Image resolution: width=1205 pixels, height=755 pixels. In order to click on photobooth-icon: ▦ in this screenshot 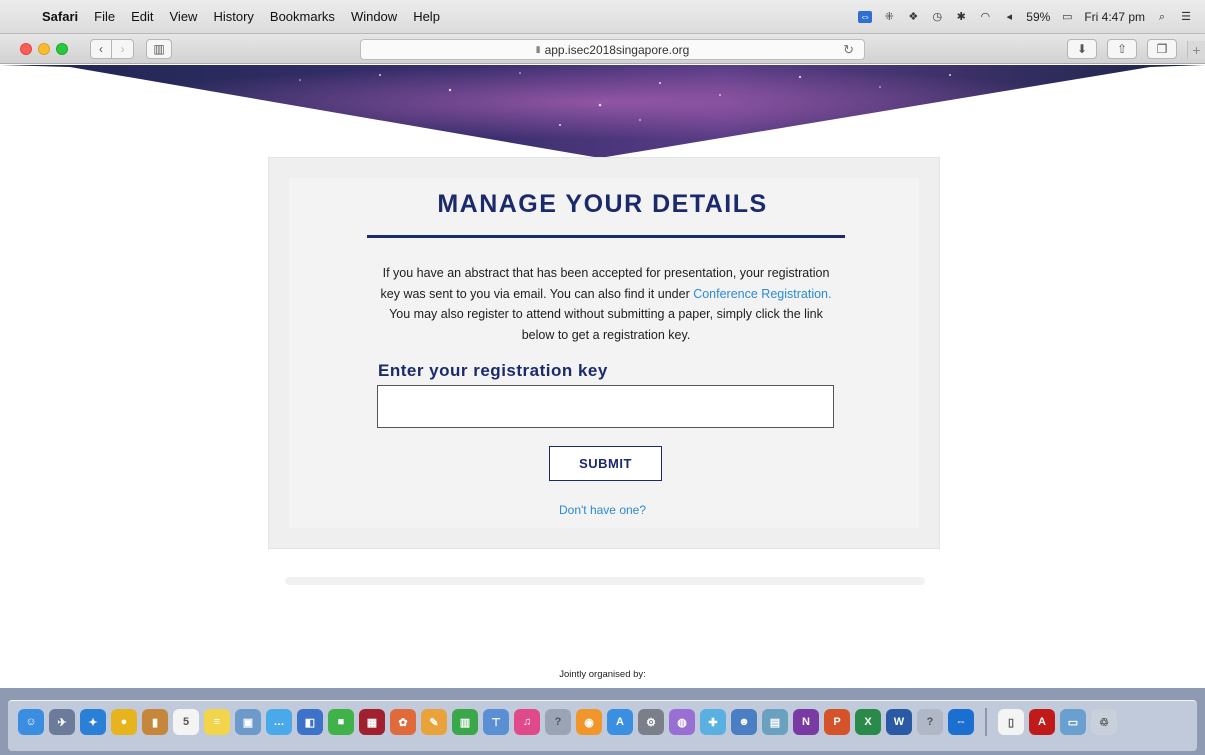, I will do `click(372, 722)`.